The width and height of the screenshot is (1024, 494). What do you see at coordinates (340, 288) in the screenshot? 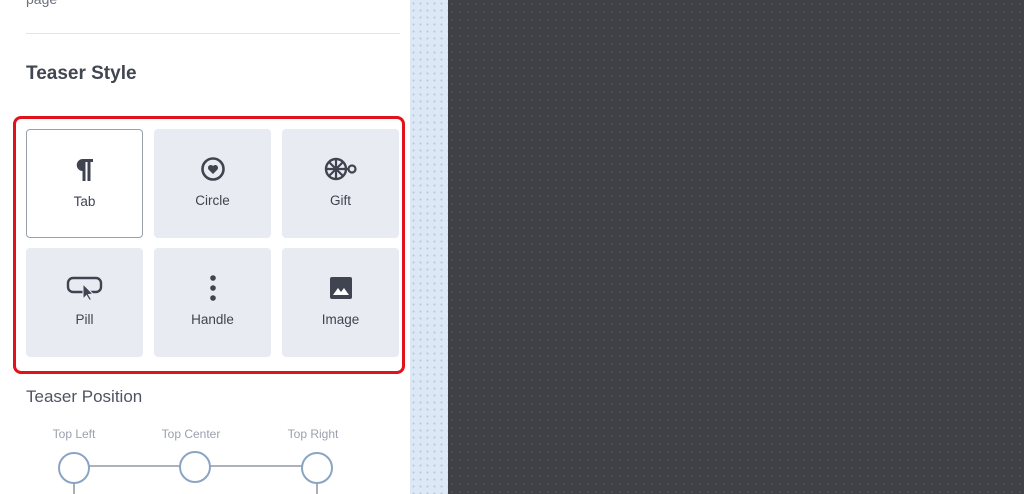
I see `image-icon` at bounding box center [340, 288].